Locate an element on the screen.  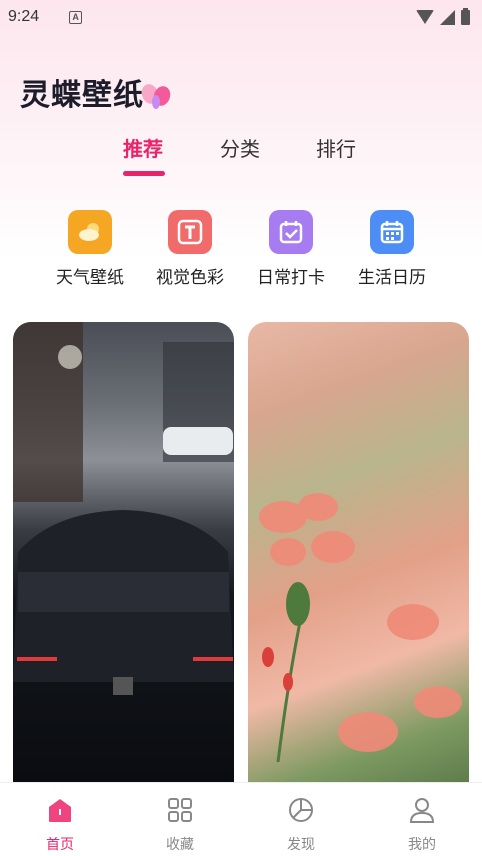
calendar-check-icon is located at coordinates (291, 232).